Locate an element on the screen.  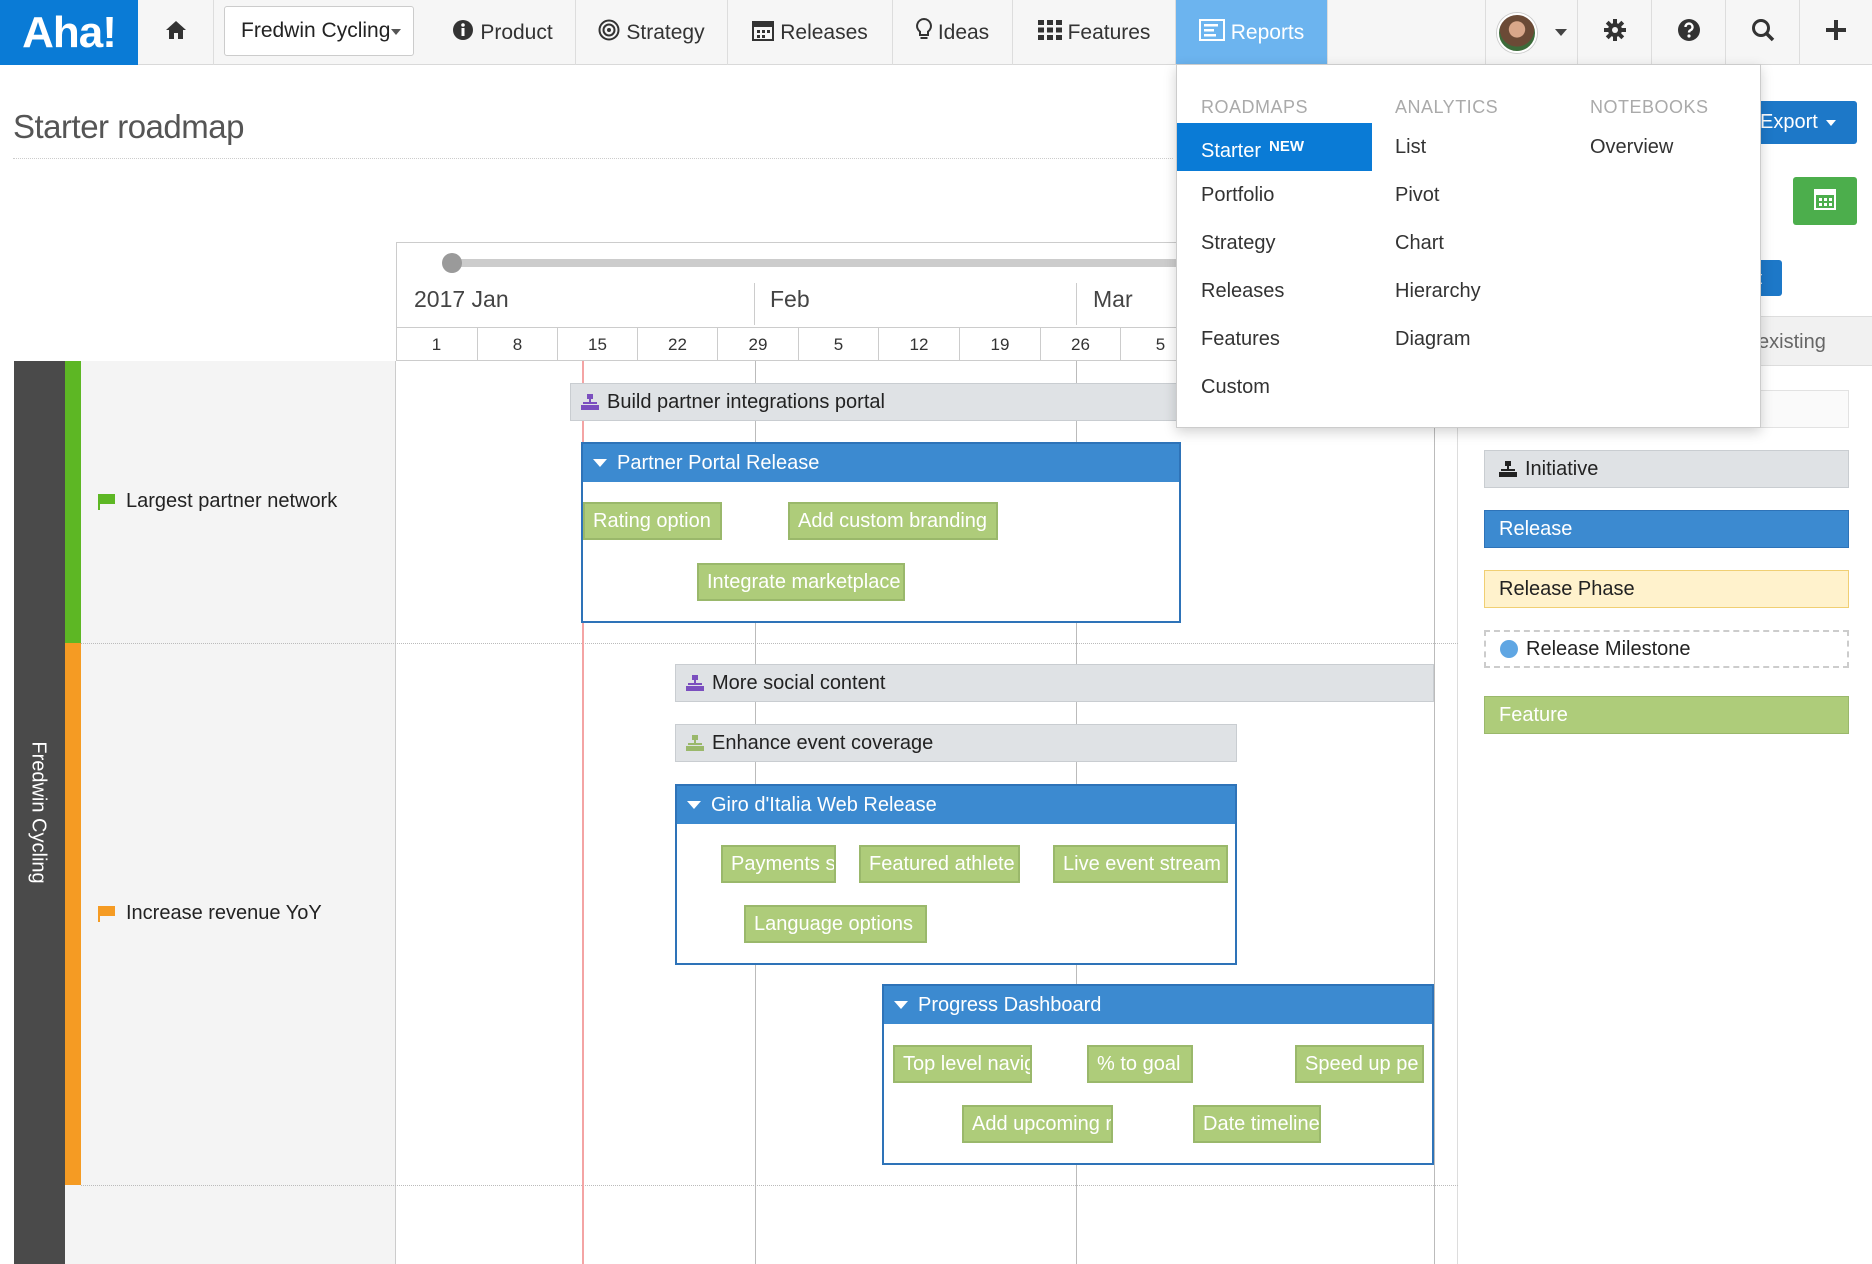
menu-item-list: List is located at coordinates (1410, 147).